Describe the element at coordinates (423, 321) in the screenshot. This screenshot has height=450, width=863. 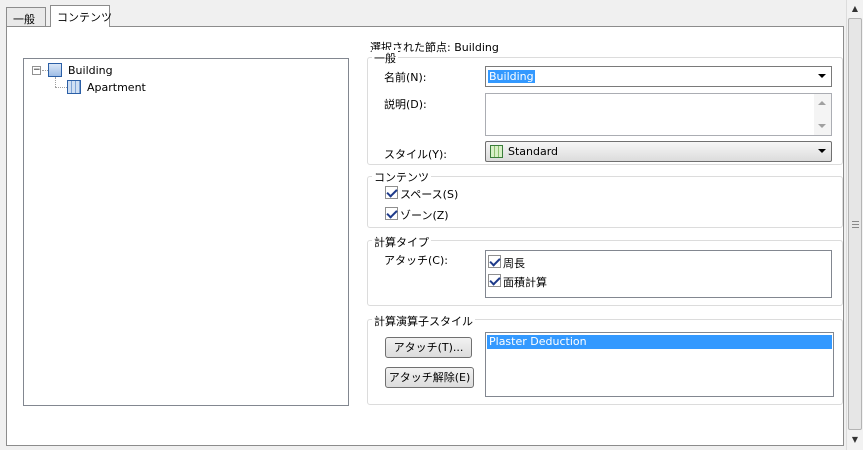
I see `group-modifier-style-title: 計算演算子スタイル` at that location.